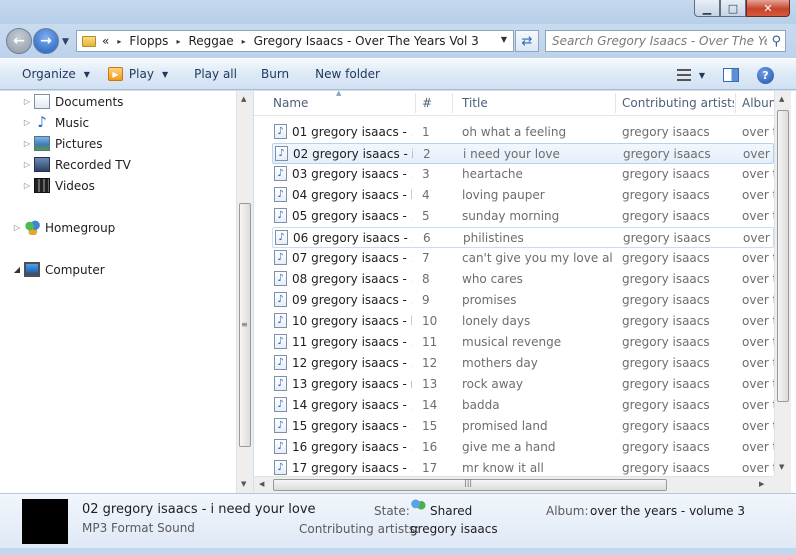 This screenshot has height=555, width=796. What do you see at coordinates (392, 511) in the screenshot?
I see `state-label: State:` at bounding box center [392, 511].